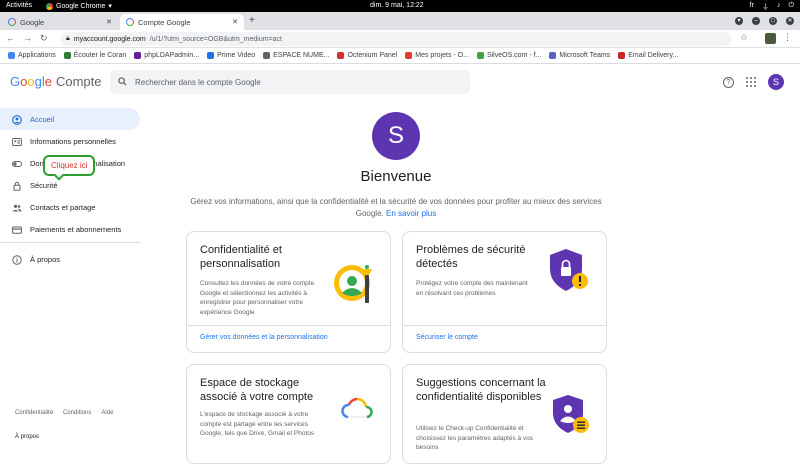 Image resolution: width=800 pixels, height=464 pixels. What do you see at coordinates (164, 22) in the screenshot?
I see `tab-label: Compte Google` at bounding box center [164, 22].